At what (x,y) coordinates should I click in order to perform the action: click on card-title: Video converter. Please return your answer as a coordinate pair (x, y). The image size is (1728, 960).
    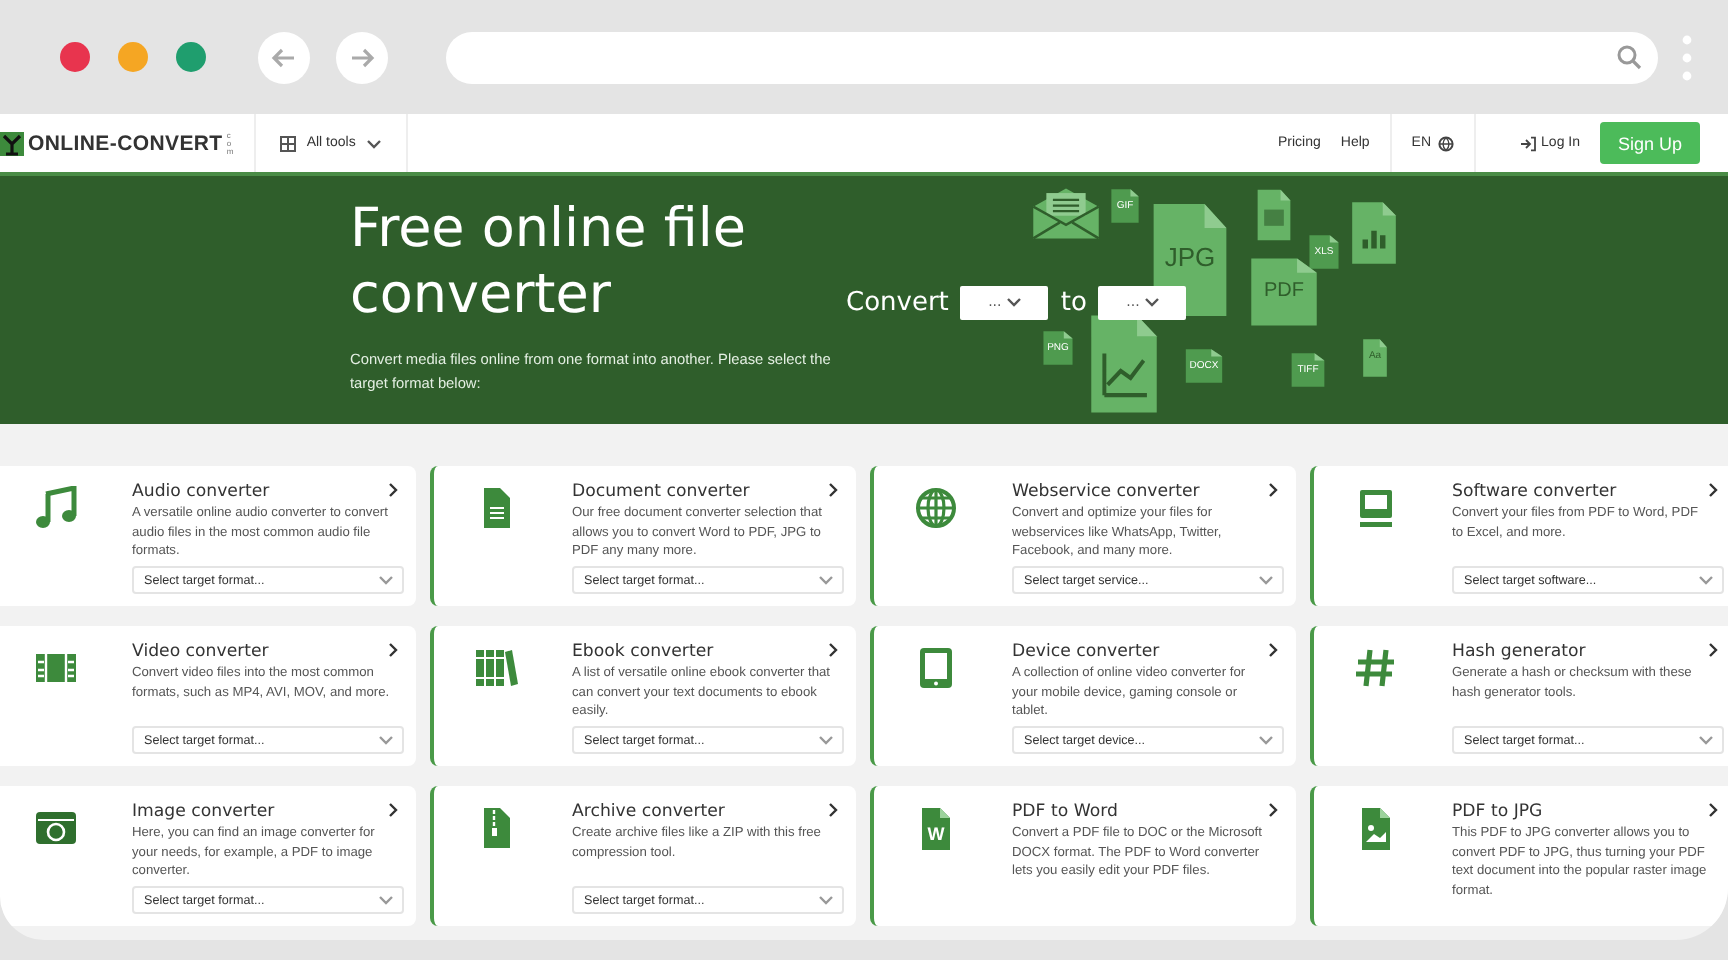
    Looking at the image, I should click on (200, 653).